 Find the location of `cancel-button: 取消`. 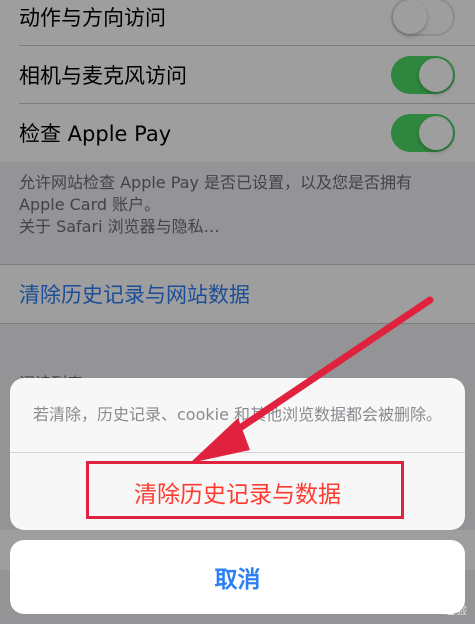

cancel-button: 取消 is located at coordinates (237, 577).